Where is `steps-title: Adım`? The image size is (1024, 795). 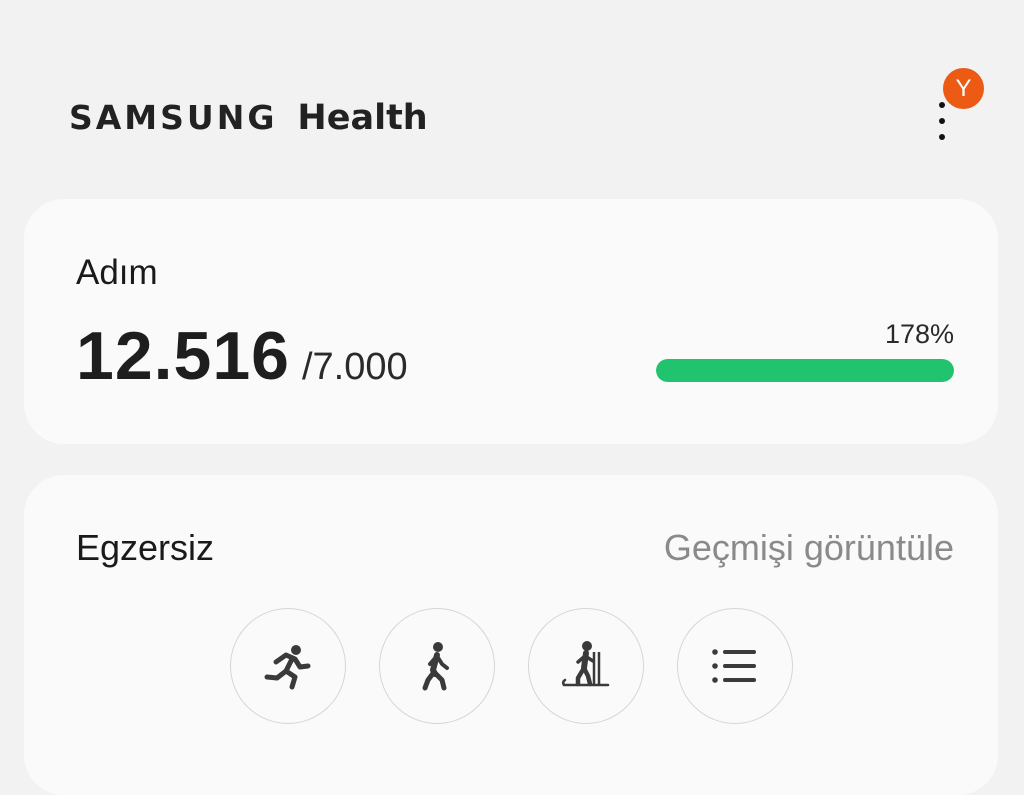 steps-title: Adım is located at coordinates (117, 272).